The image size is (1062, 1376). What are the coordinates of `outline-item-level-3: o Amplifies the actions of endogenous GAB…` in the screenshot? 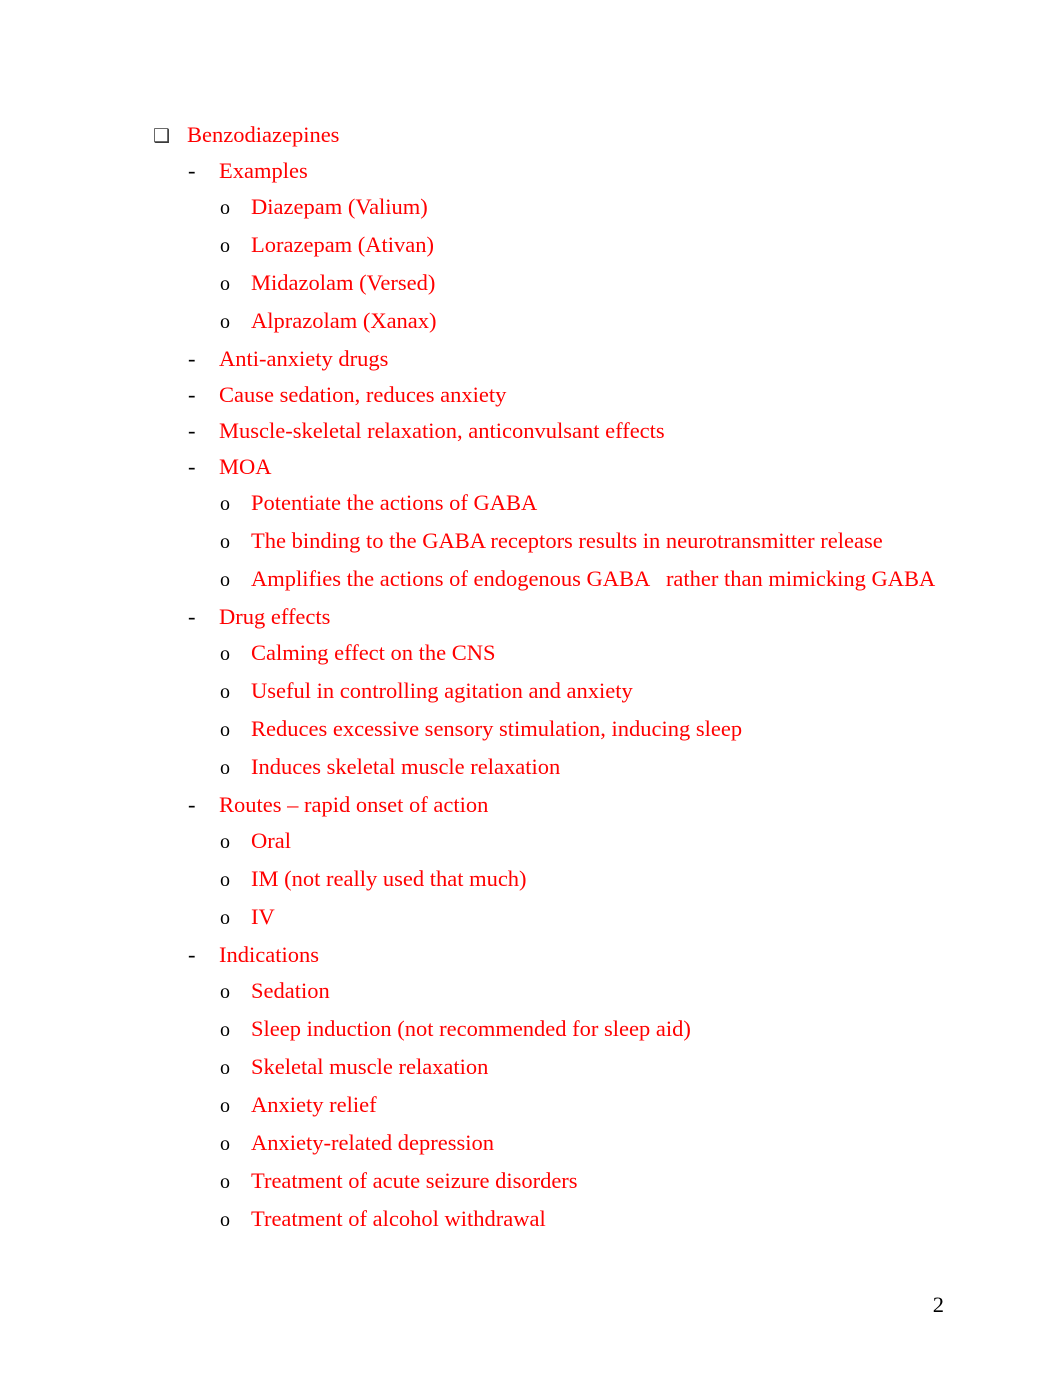 It's located at (531, 585).